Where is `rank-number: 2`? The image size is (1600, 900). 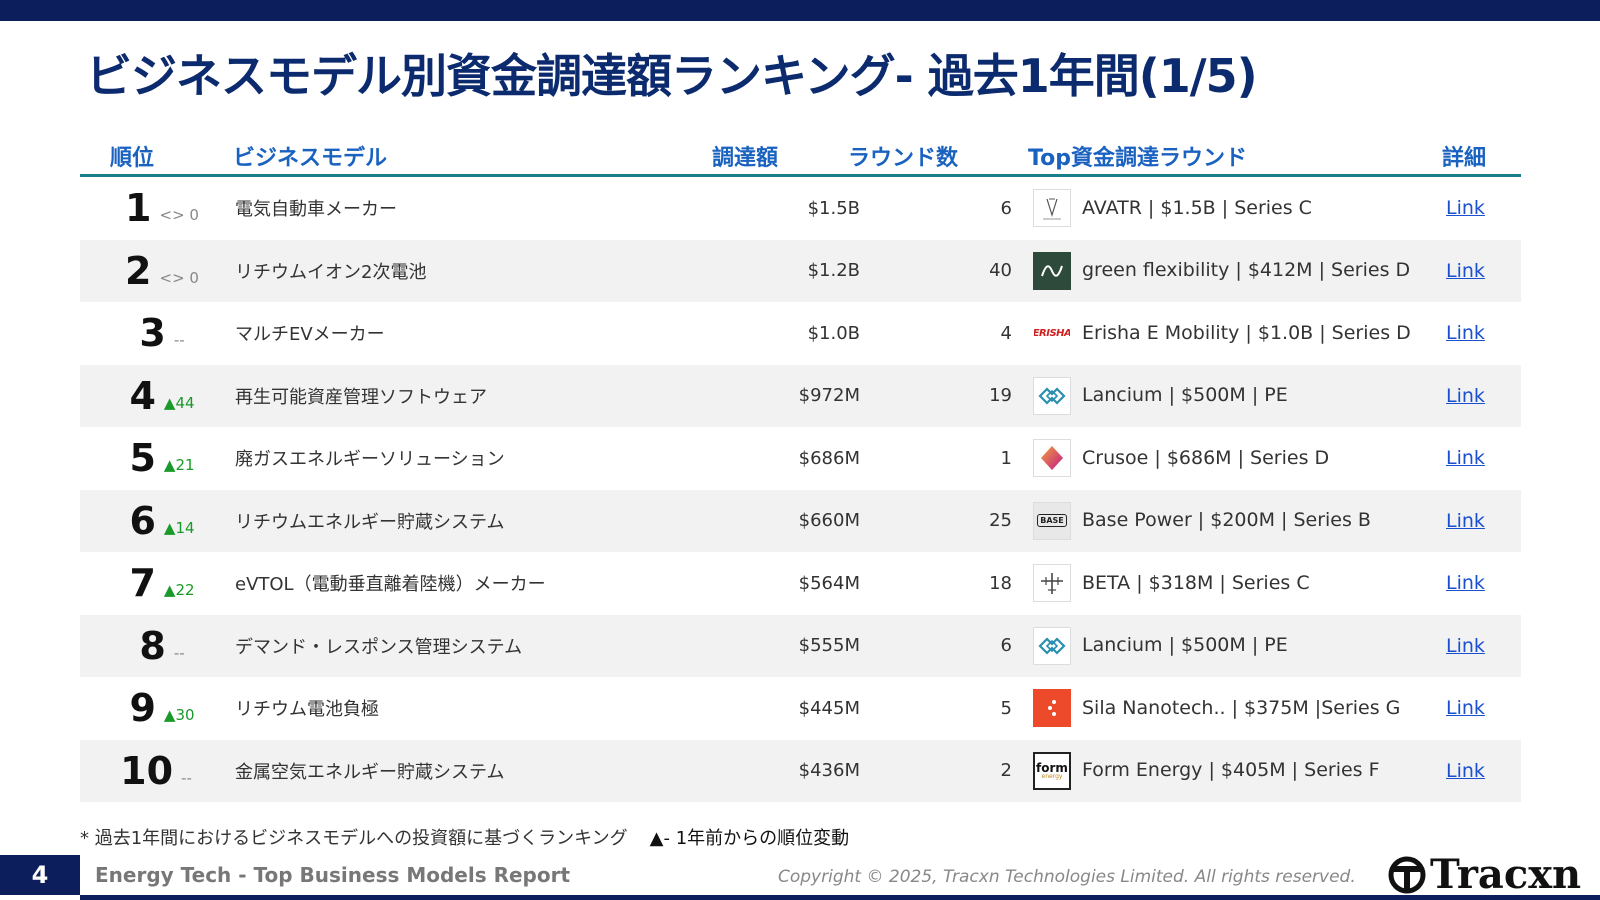 rank-number: 2 is located at coordinates (138, 270).